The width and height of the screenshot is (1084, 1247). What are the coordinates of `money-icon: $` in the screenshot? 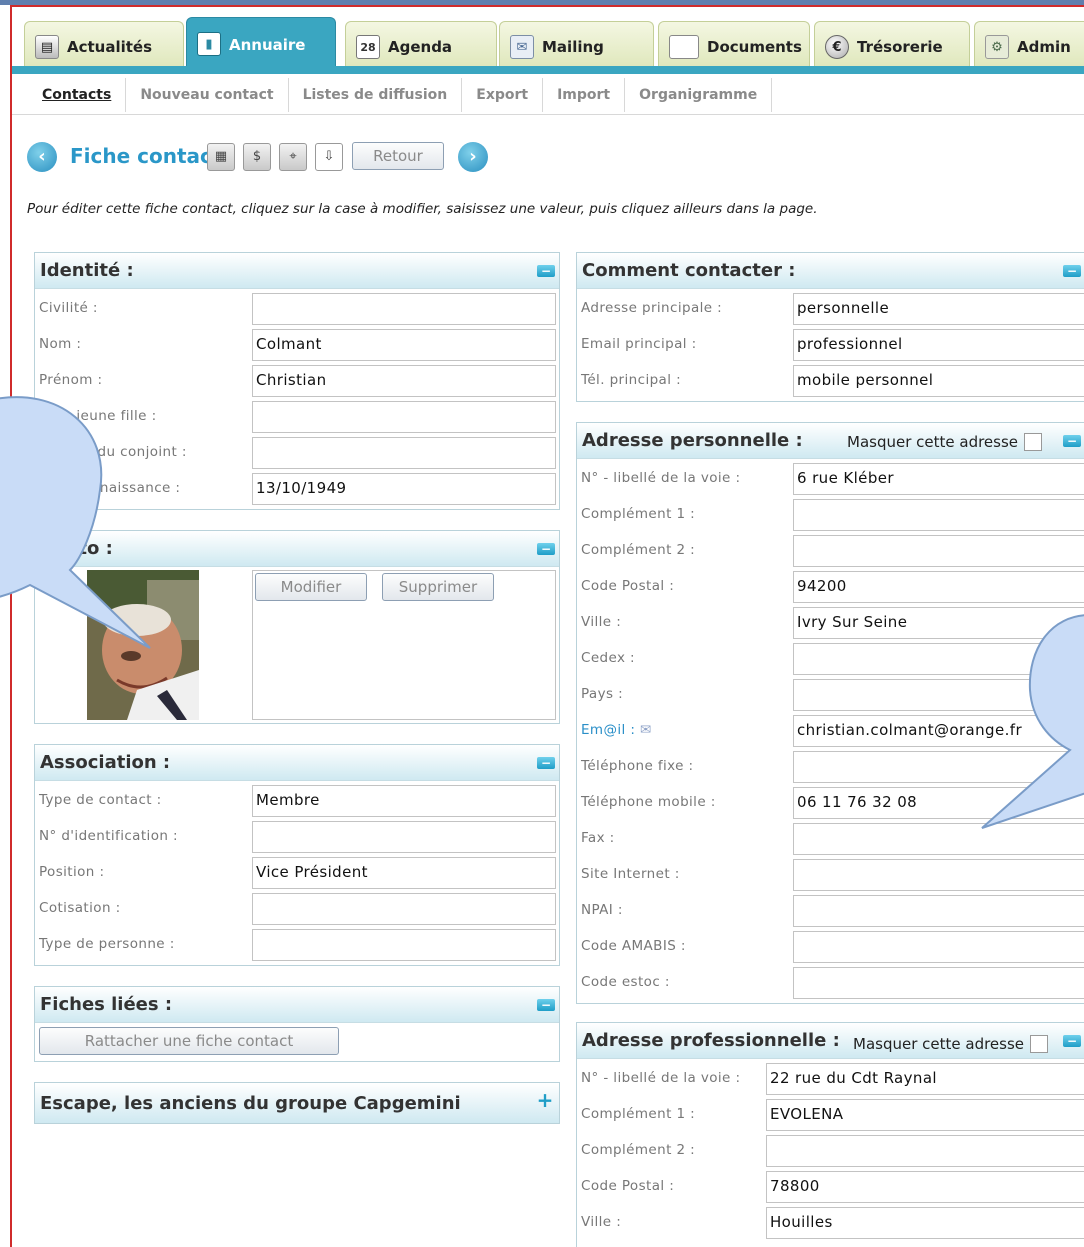 It's located at (257, 157).